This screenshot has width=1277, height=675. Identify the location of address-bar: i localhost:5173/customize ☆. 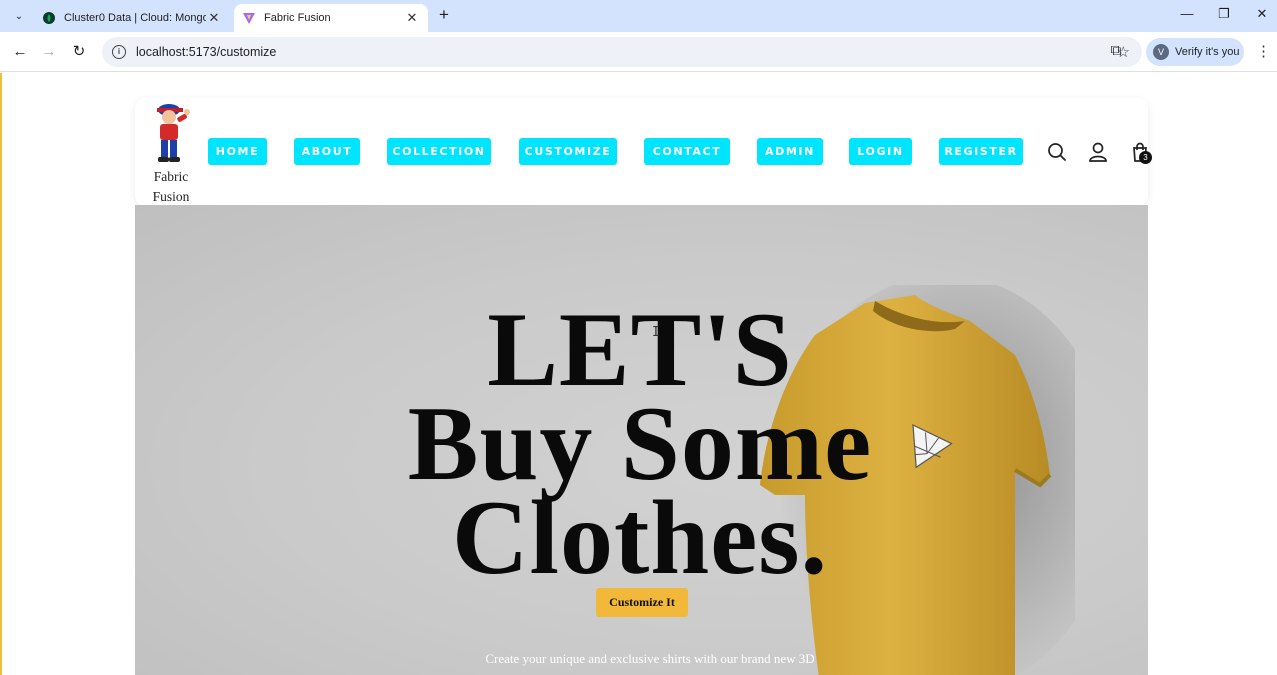
(622, 52).